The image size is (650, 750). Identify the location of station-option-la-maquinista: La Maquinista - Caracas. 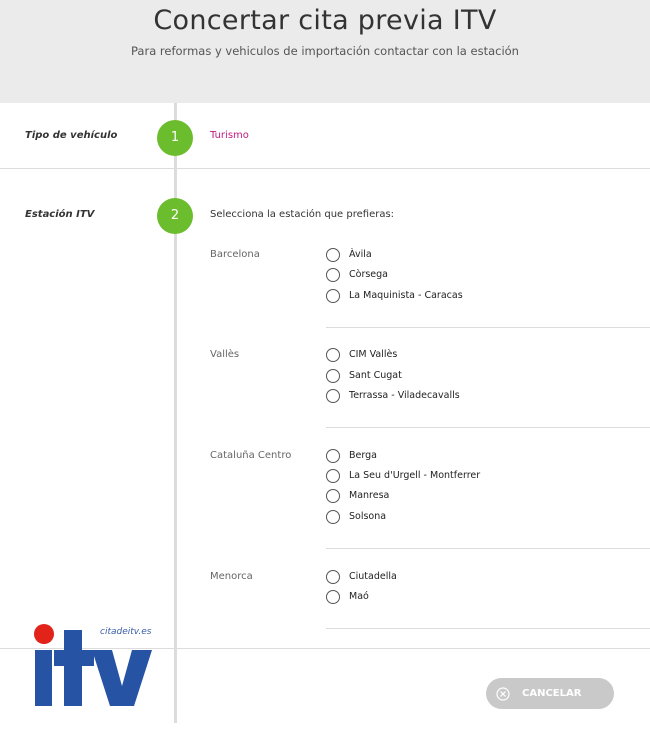
(394, 295).